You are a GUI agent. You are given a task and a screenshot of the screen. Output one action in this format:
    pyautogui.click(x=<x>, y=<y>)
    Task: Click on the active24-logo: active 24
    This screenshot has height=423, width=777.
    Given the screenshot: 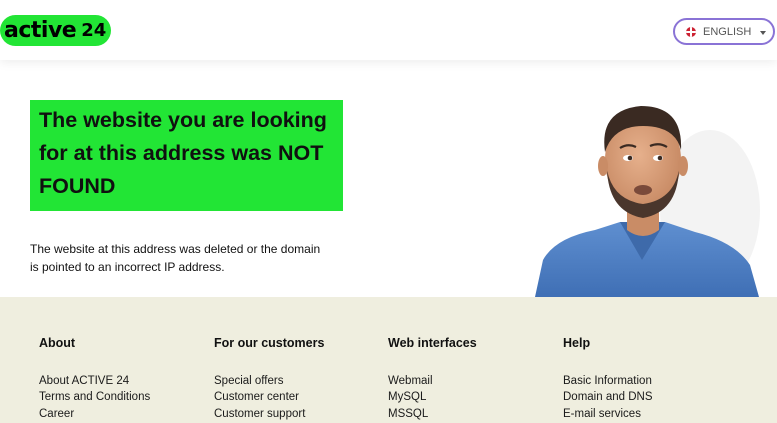 What is the action you would take?
    pyautogui.click(x=56, y=30)
    